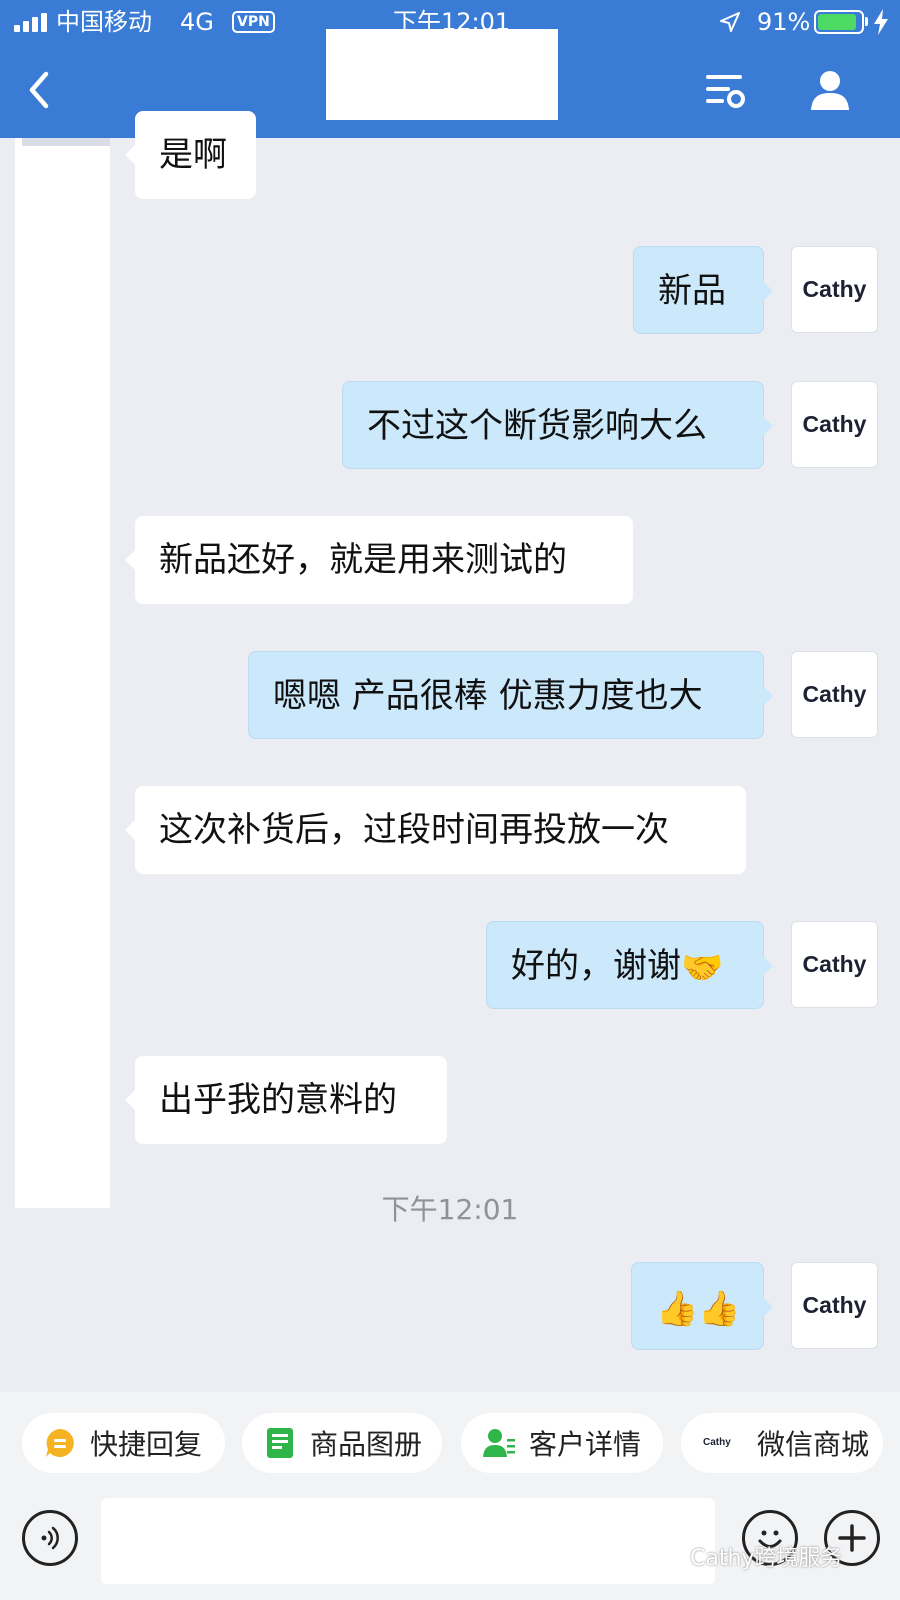  What do you see at coordinates (866, 21) in the screenshot?
I see `battery-cap` at bounding box center [866, 21].